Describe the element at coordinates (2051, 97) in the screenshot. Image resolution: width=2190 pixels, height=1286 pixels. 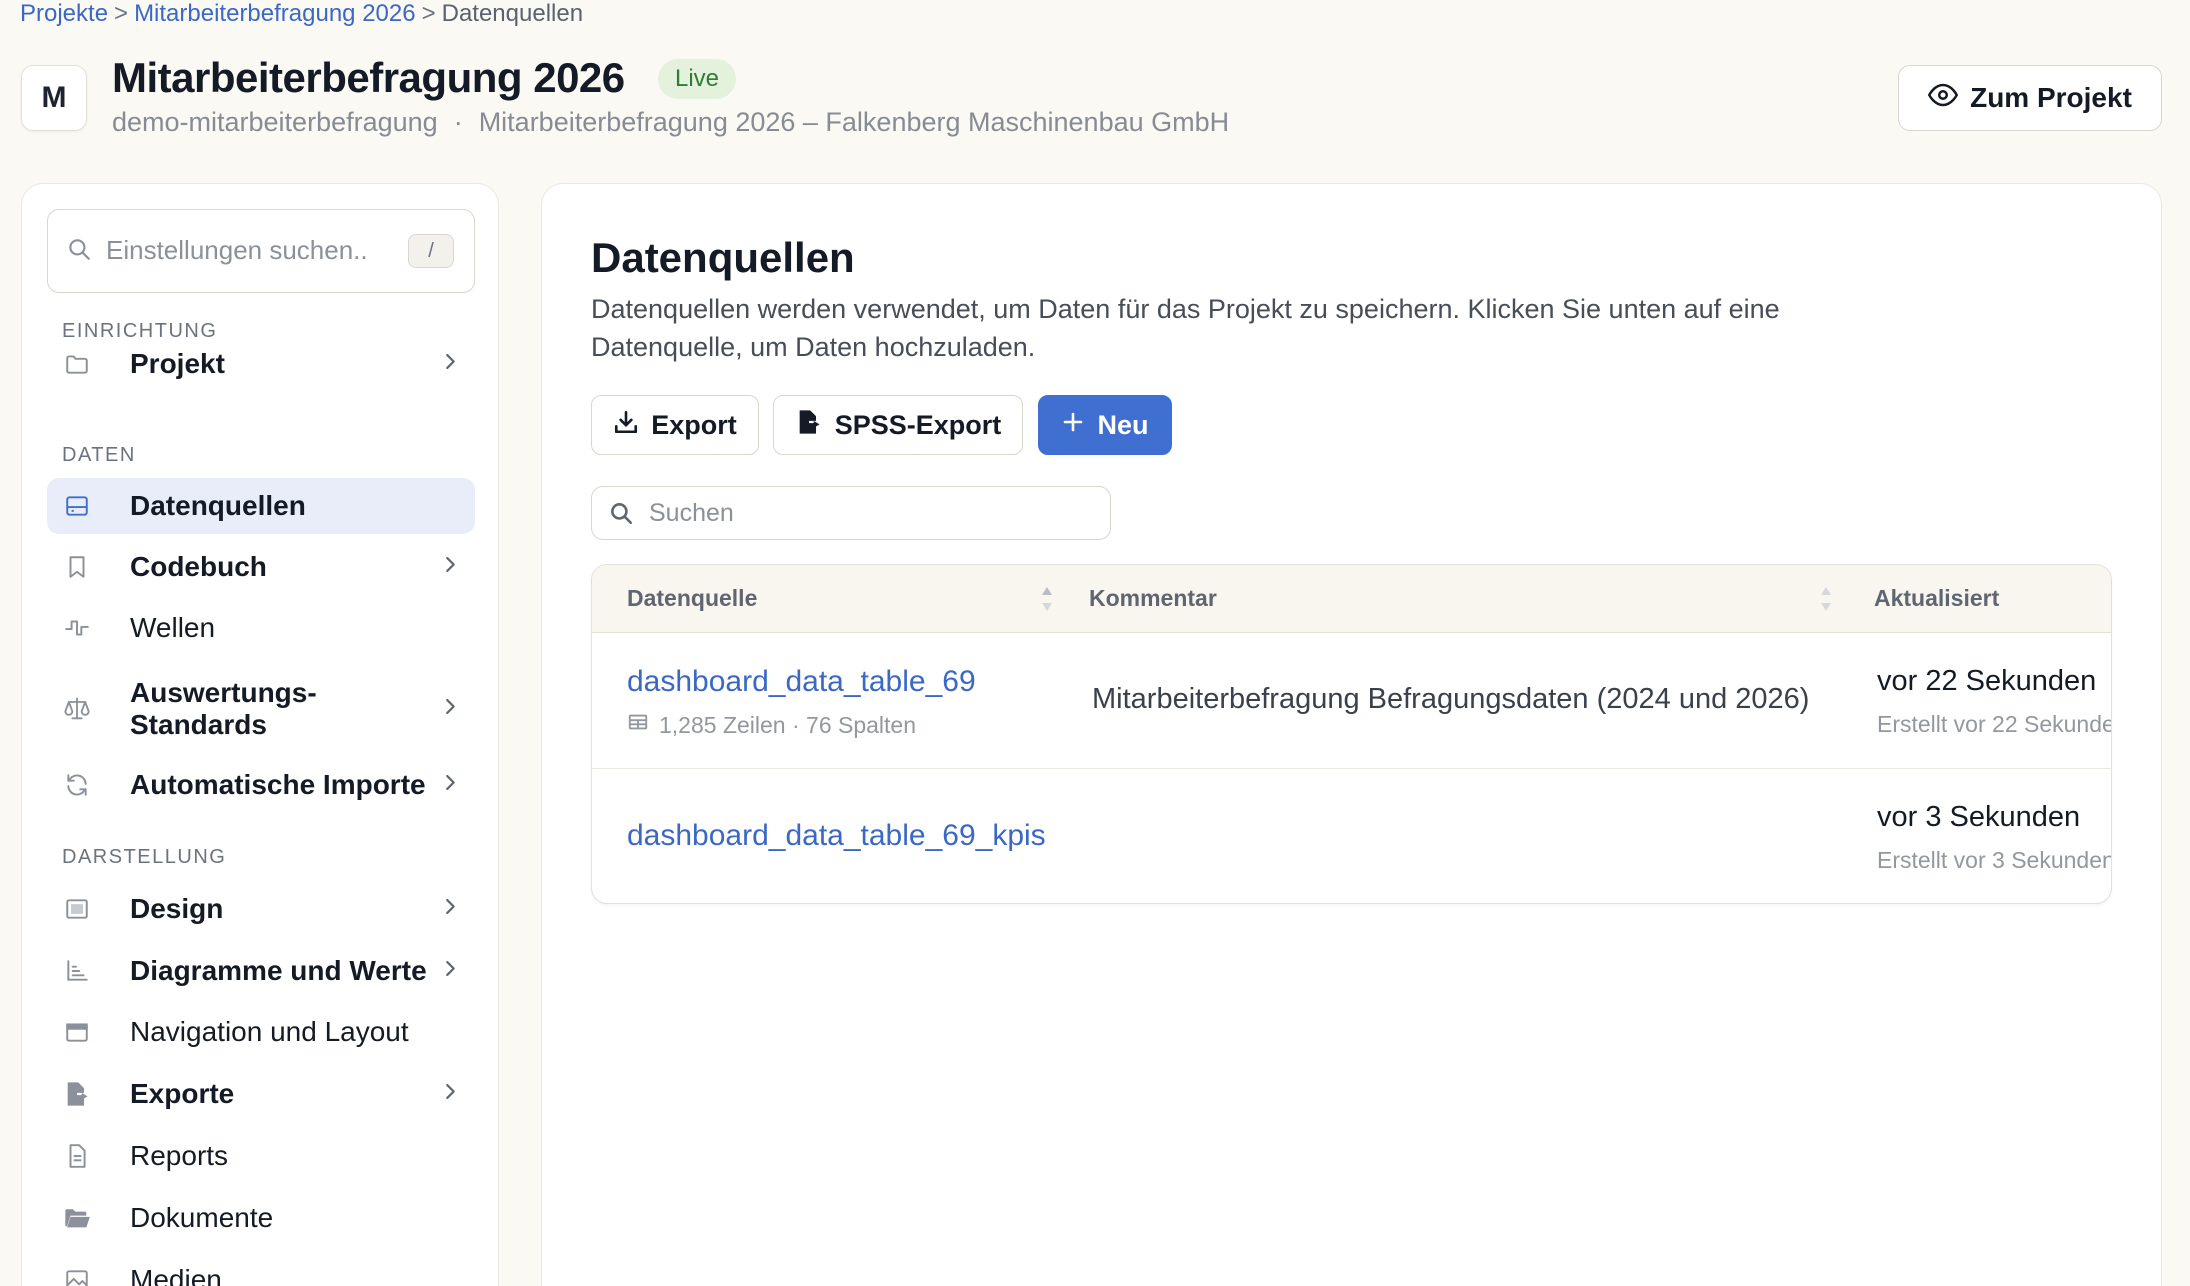
I see `view-project-label: Zum Projekt` at that location.